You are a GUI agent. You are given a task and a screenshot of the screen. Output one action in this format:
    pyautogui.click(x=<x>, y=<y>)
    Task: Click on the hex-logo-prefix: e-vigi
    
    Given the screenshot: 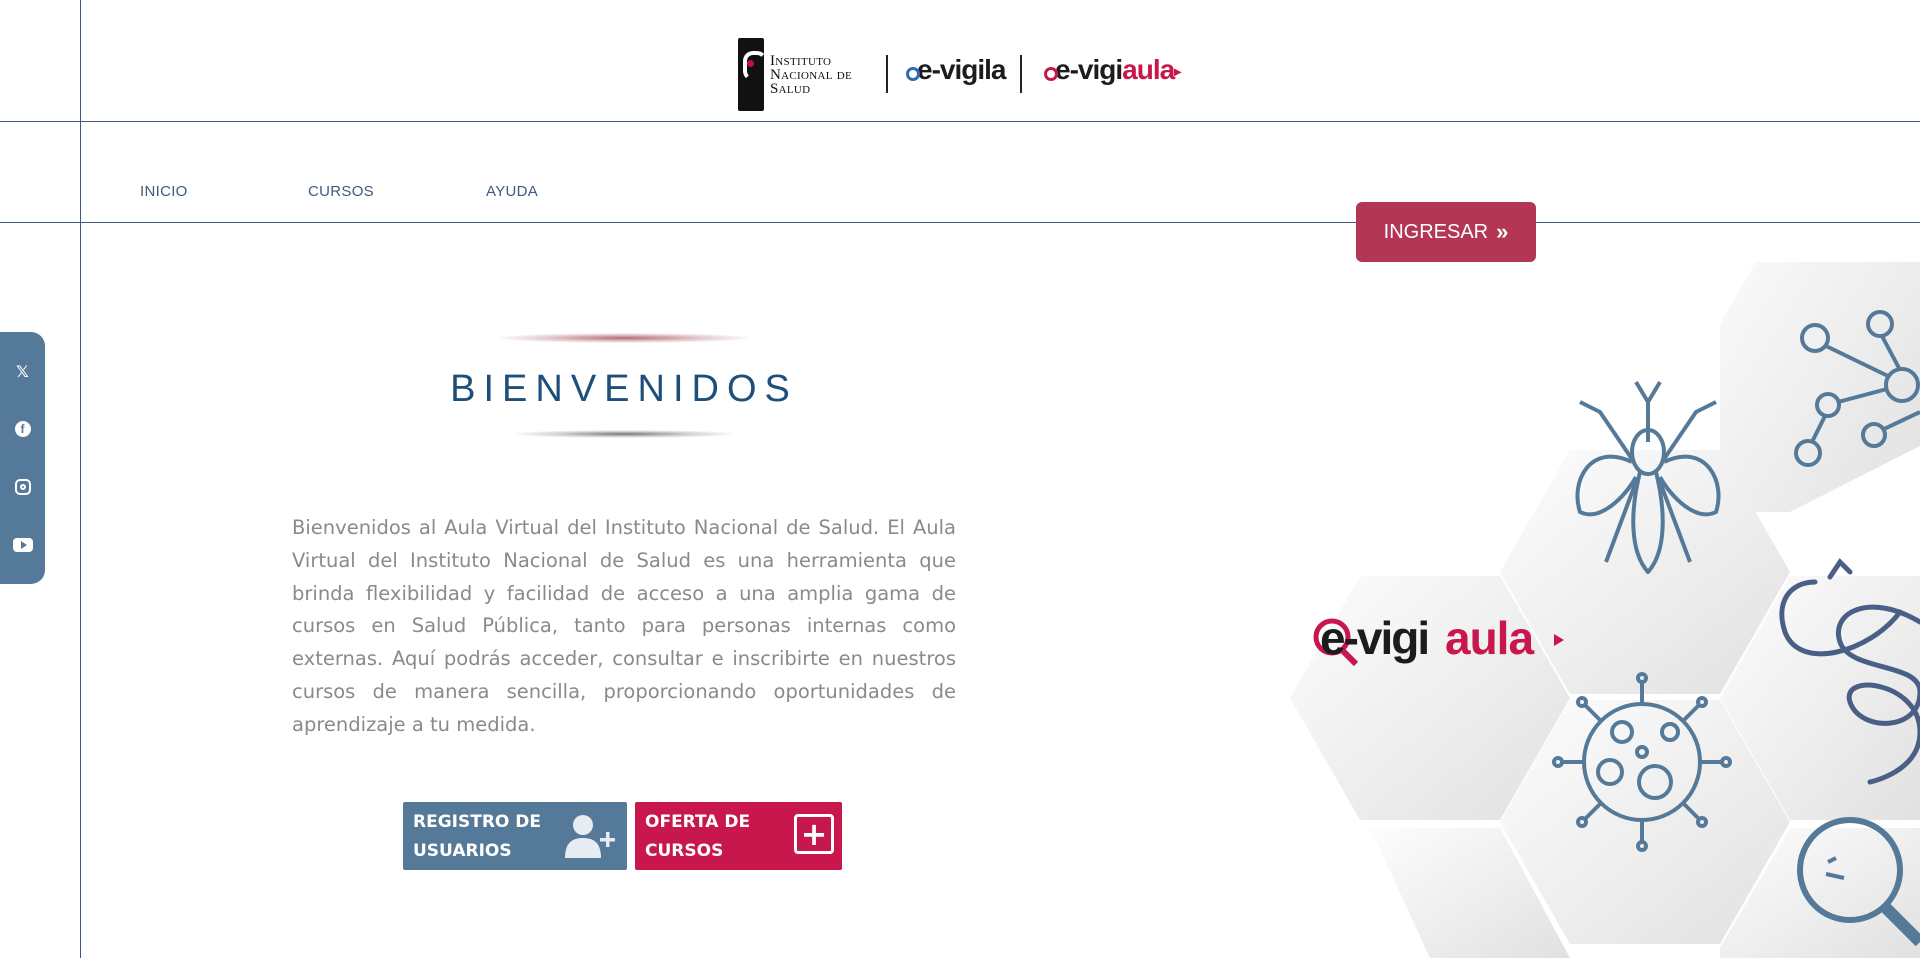 What is the action you would take?
    pyautogui.click(x=1374, y=638)
    